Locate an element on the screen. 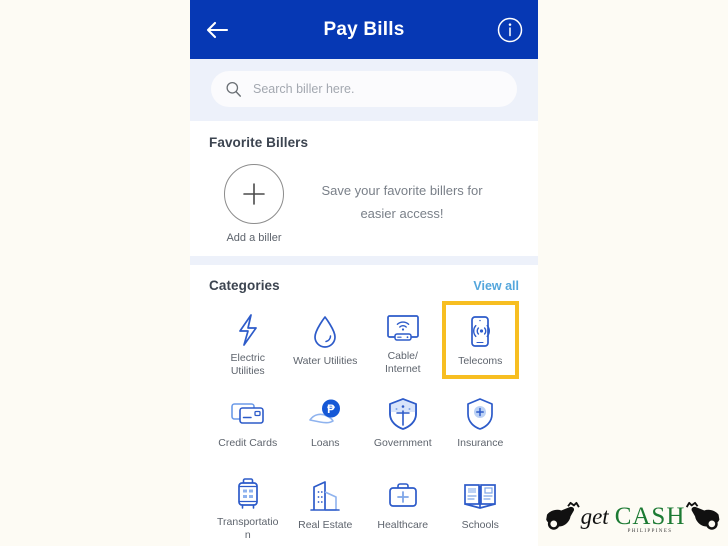  government-shield-icon is located at coordinates (403, 413).